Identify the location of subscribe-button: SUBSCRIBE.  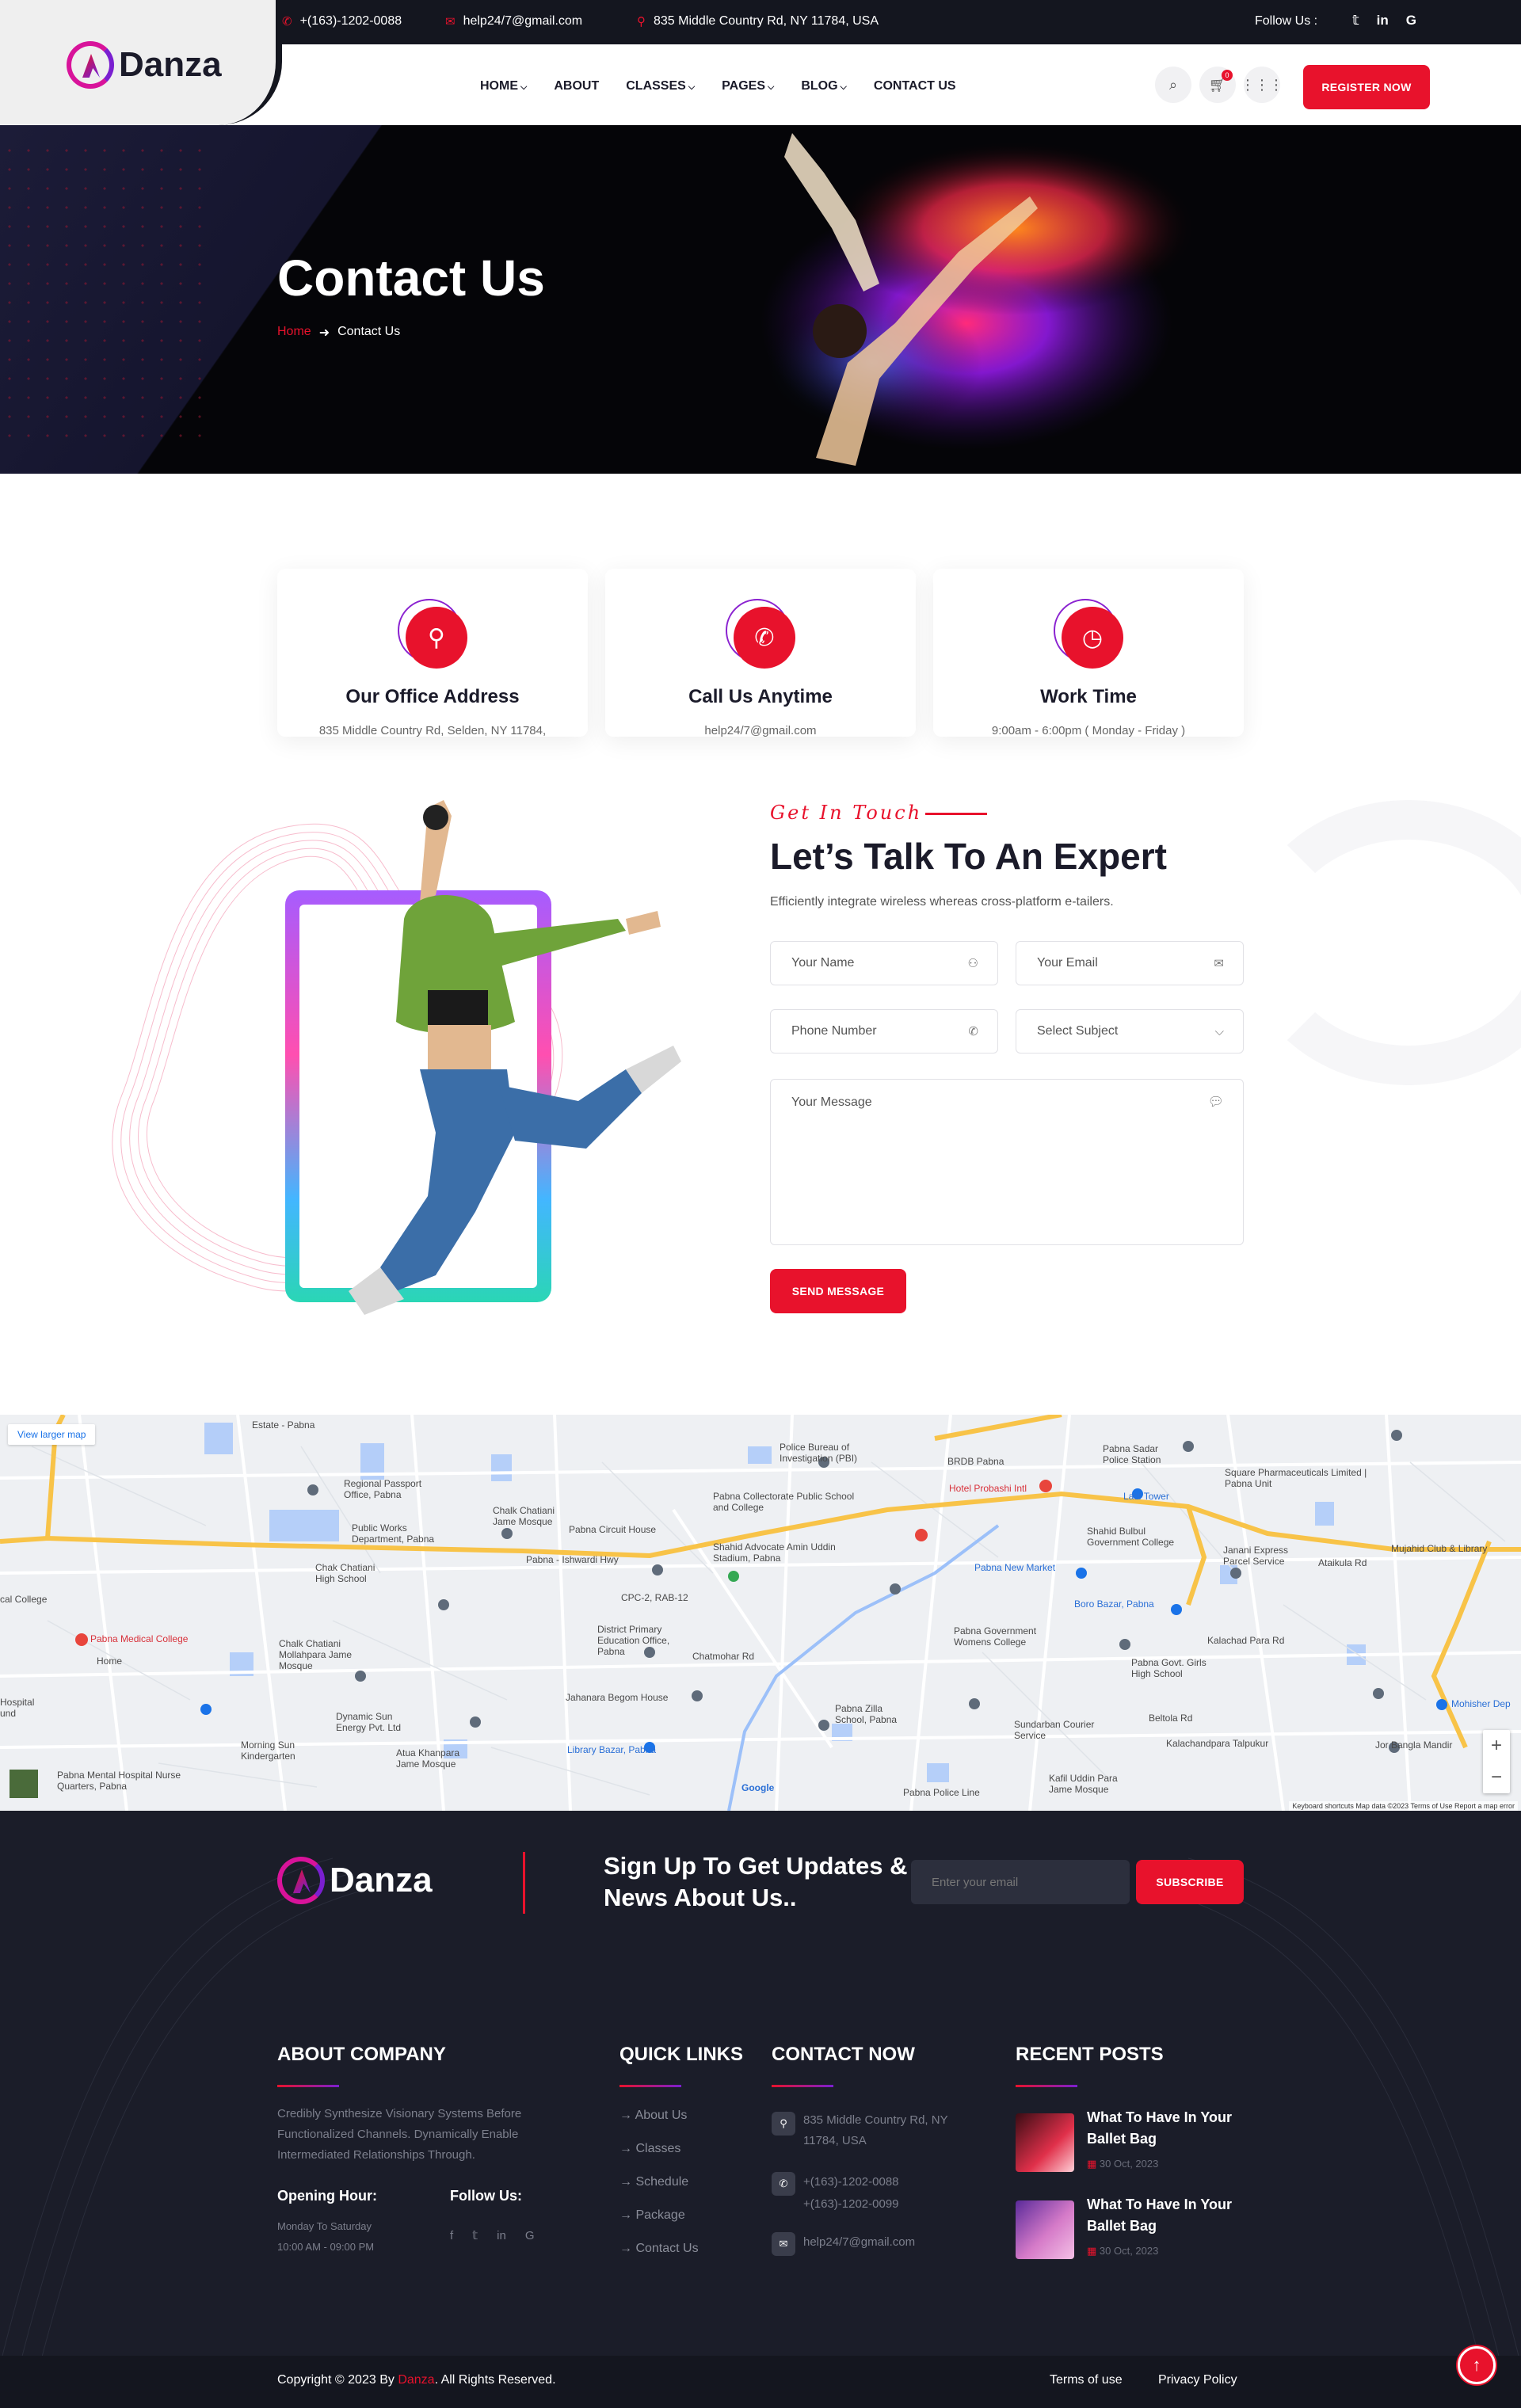
(1190, 1882).